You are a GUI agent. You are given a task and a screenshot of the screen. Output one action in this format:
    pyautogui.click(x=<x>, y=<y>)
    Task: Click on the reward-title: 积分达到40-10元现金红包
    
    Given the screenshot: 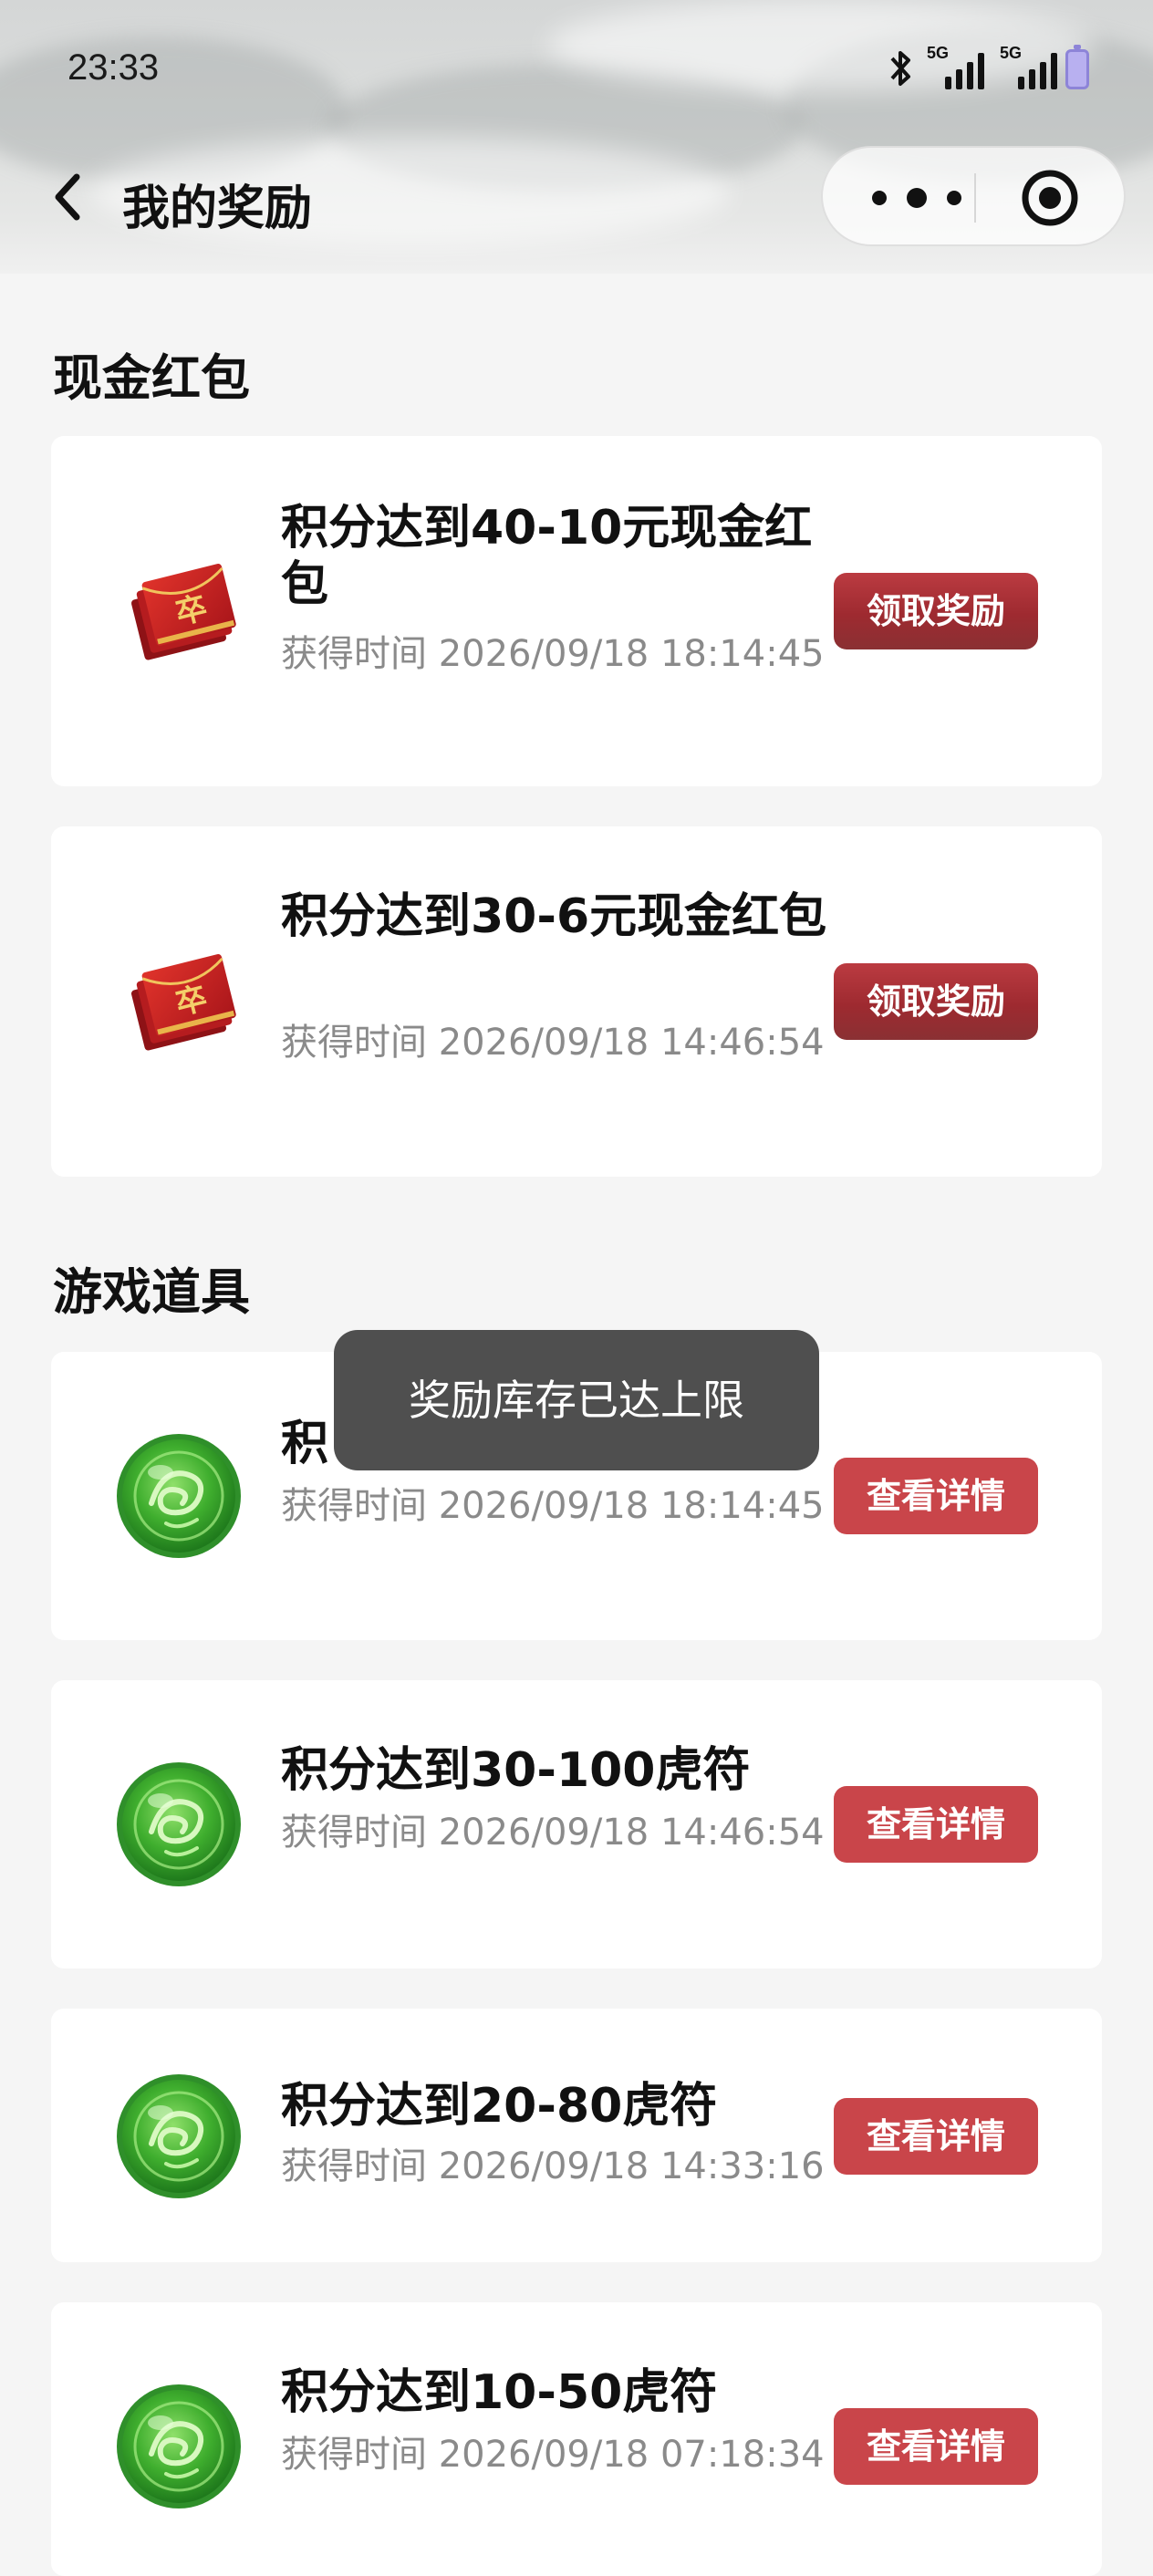 What is the action you would take?
    pyautogui.click(x=547, y=556)
    